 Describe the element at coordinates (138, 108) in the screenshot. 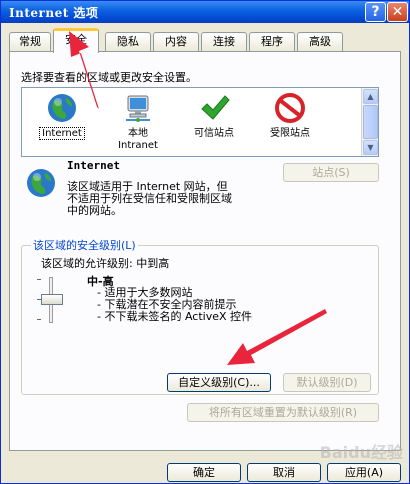

I see `computer-network-icon` at that location.